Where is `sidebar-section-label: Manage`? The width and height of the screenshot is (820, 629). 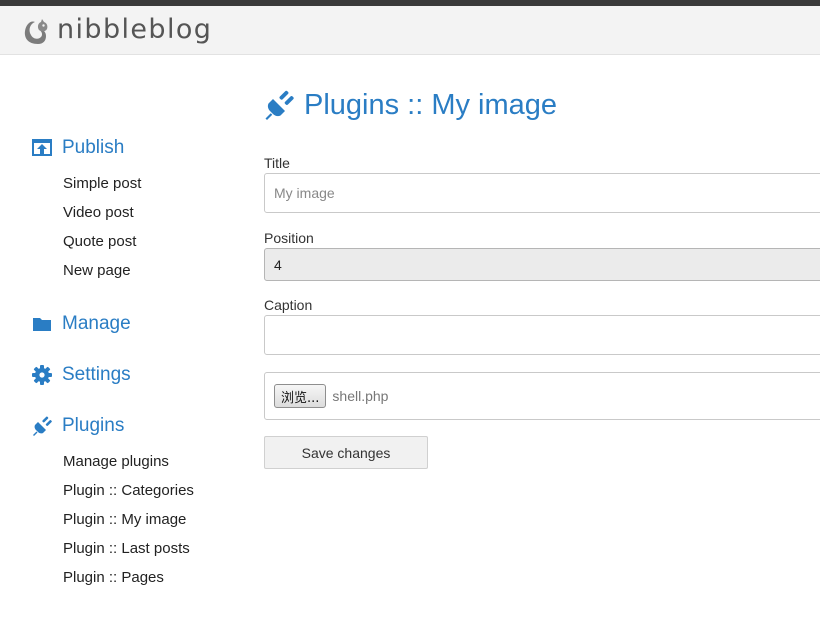
sidebar-section-label: Manage is located at coordinates (96, 323).